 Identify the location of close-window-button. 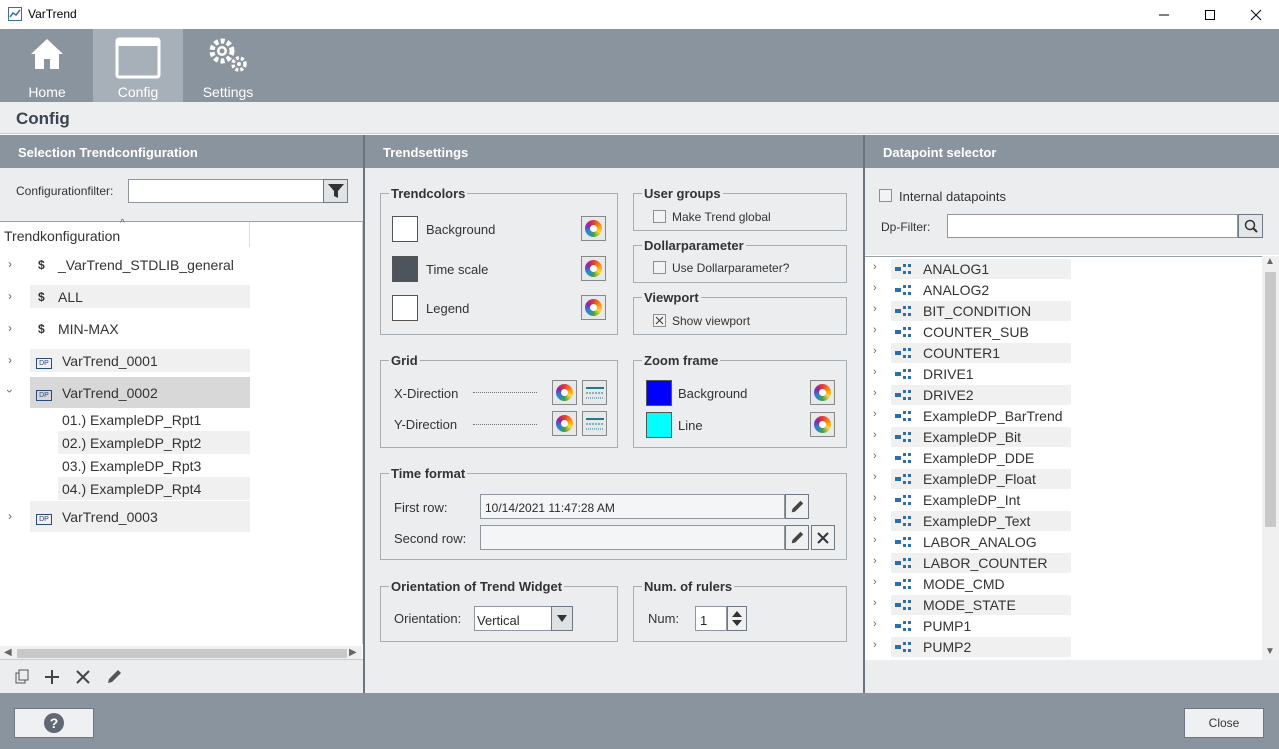
(1256, 14).